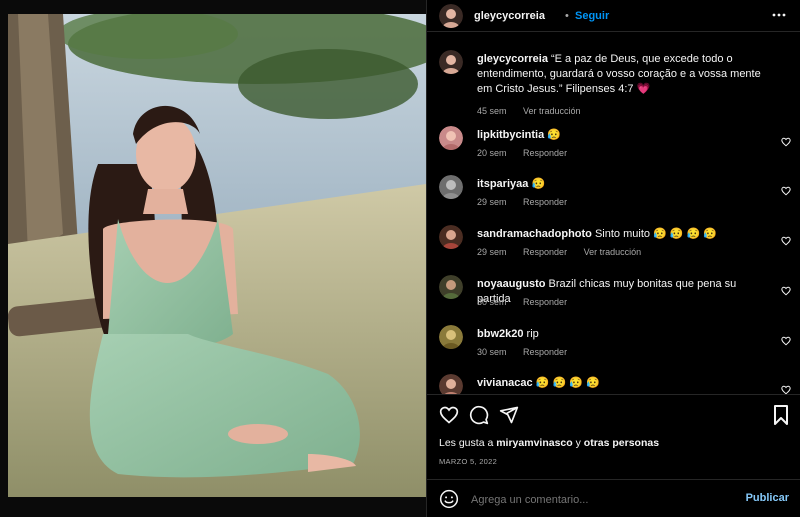  What do you see at coordinates (621, 443) in the screenshot?
I see `liked-by-others: otras personas` at bounding box center [621, 443].